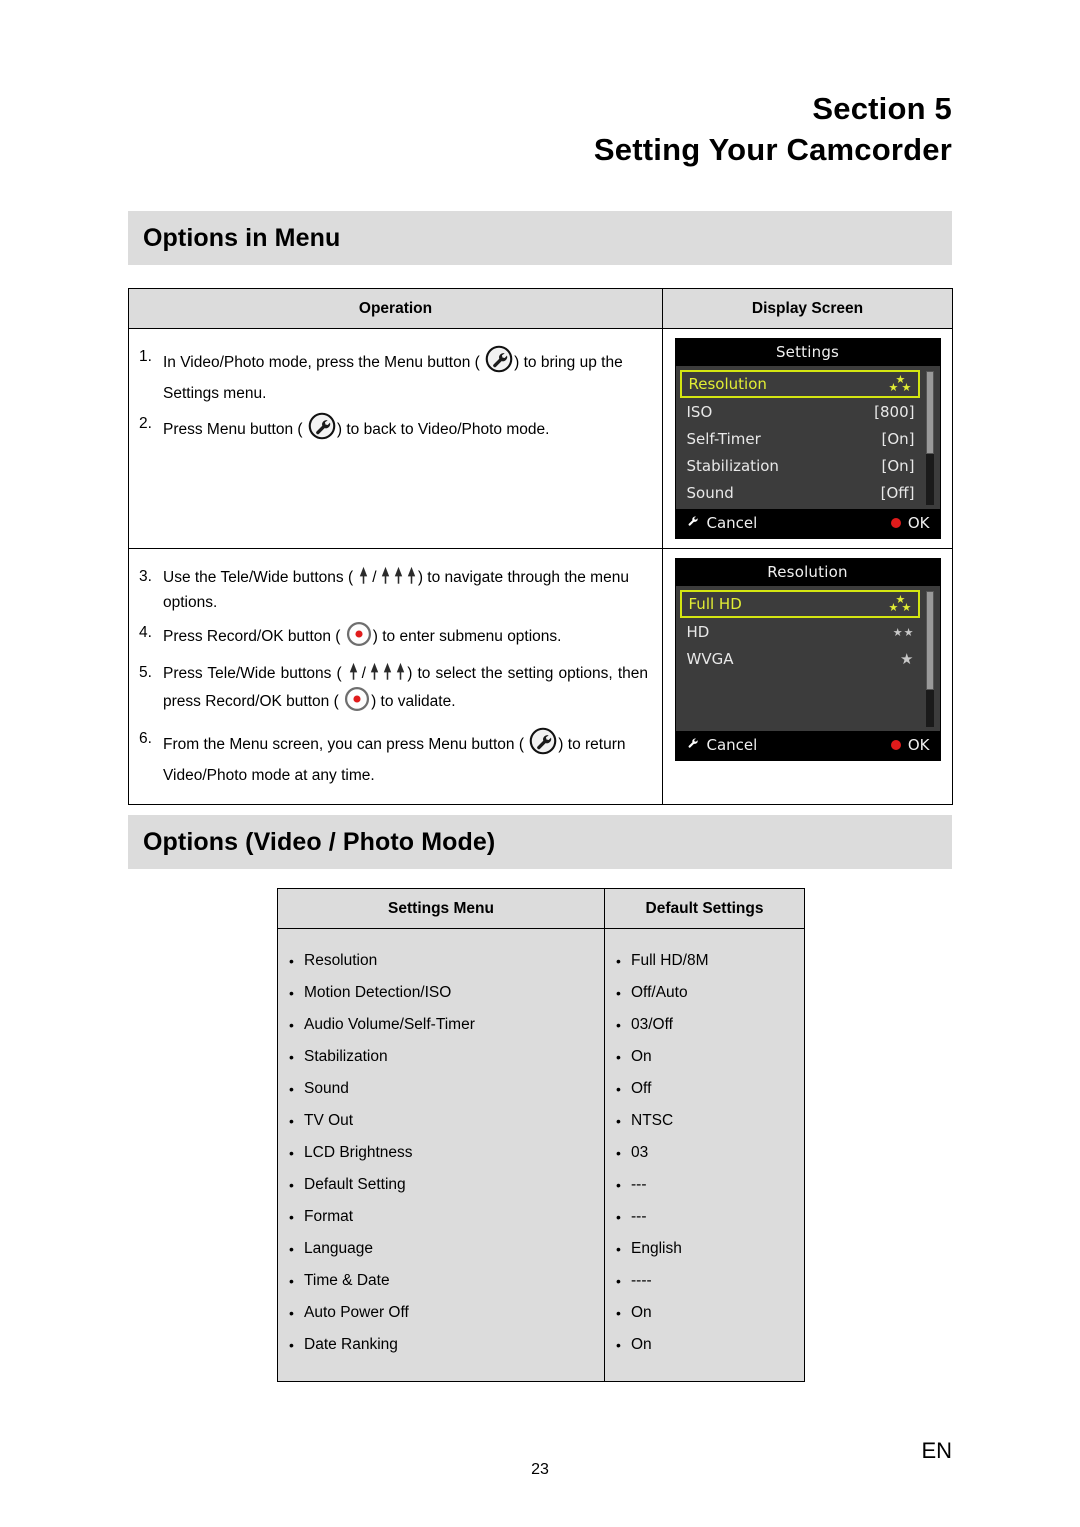 This screenshot has width=1080, height=1527. What do you see at coordinates (242, 237) in the screenshot?
I see `section-bar-title: Options in Menu` at bounding box center [242, 237].